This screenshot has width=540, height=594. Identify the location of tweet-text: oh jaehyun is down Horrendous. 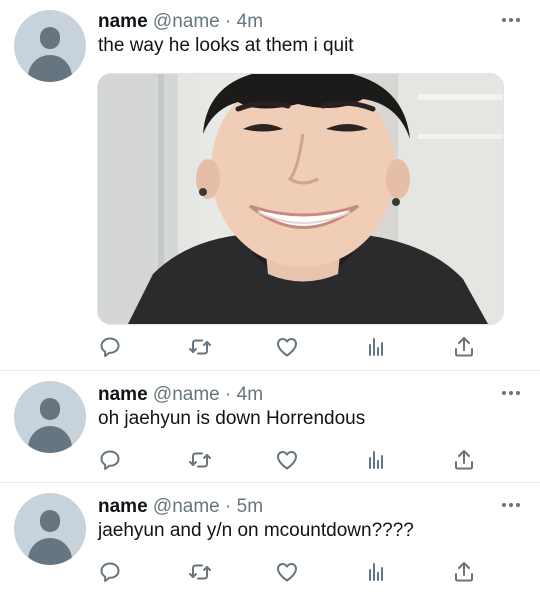
(232, 418).